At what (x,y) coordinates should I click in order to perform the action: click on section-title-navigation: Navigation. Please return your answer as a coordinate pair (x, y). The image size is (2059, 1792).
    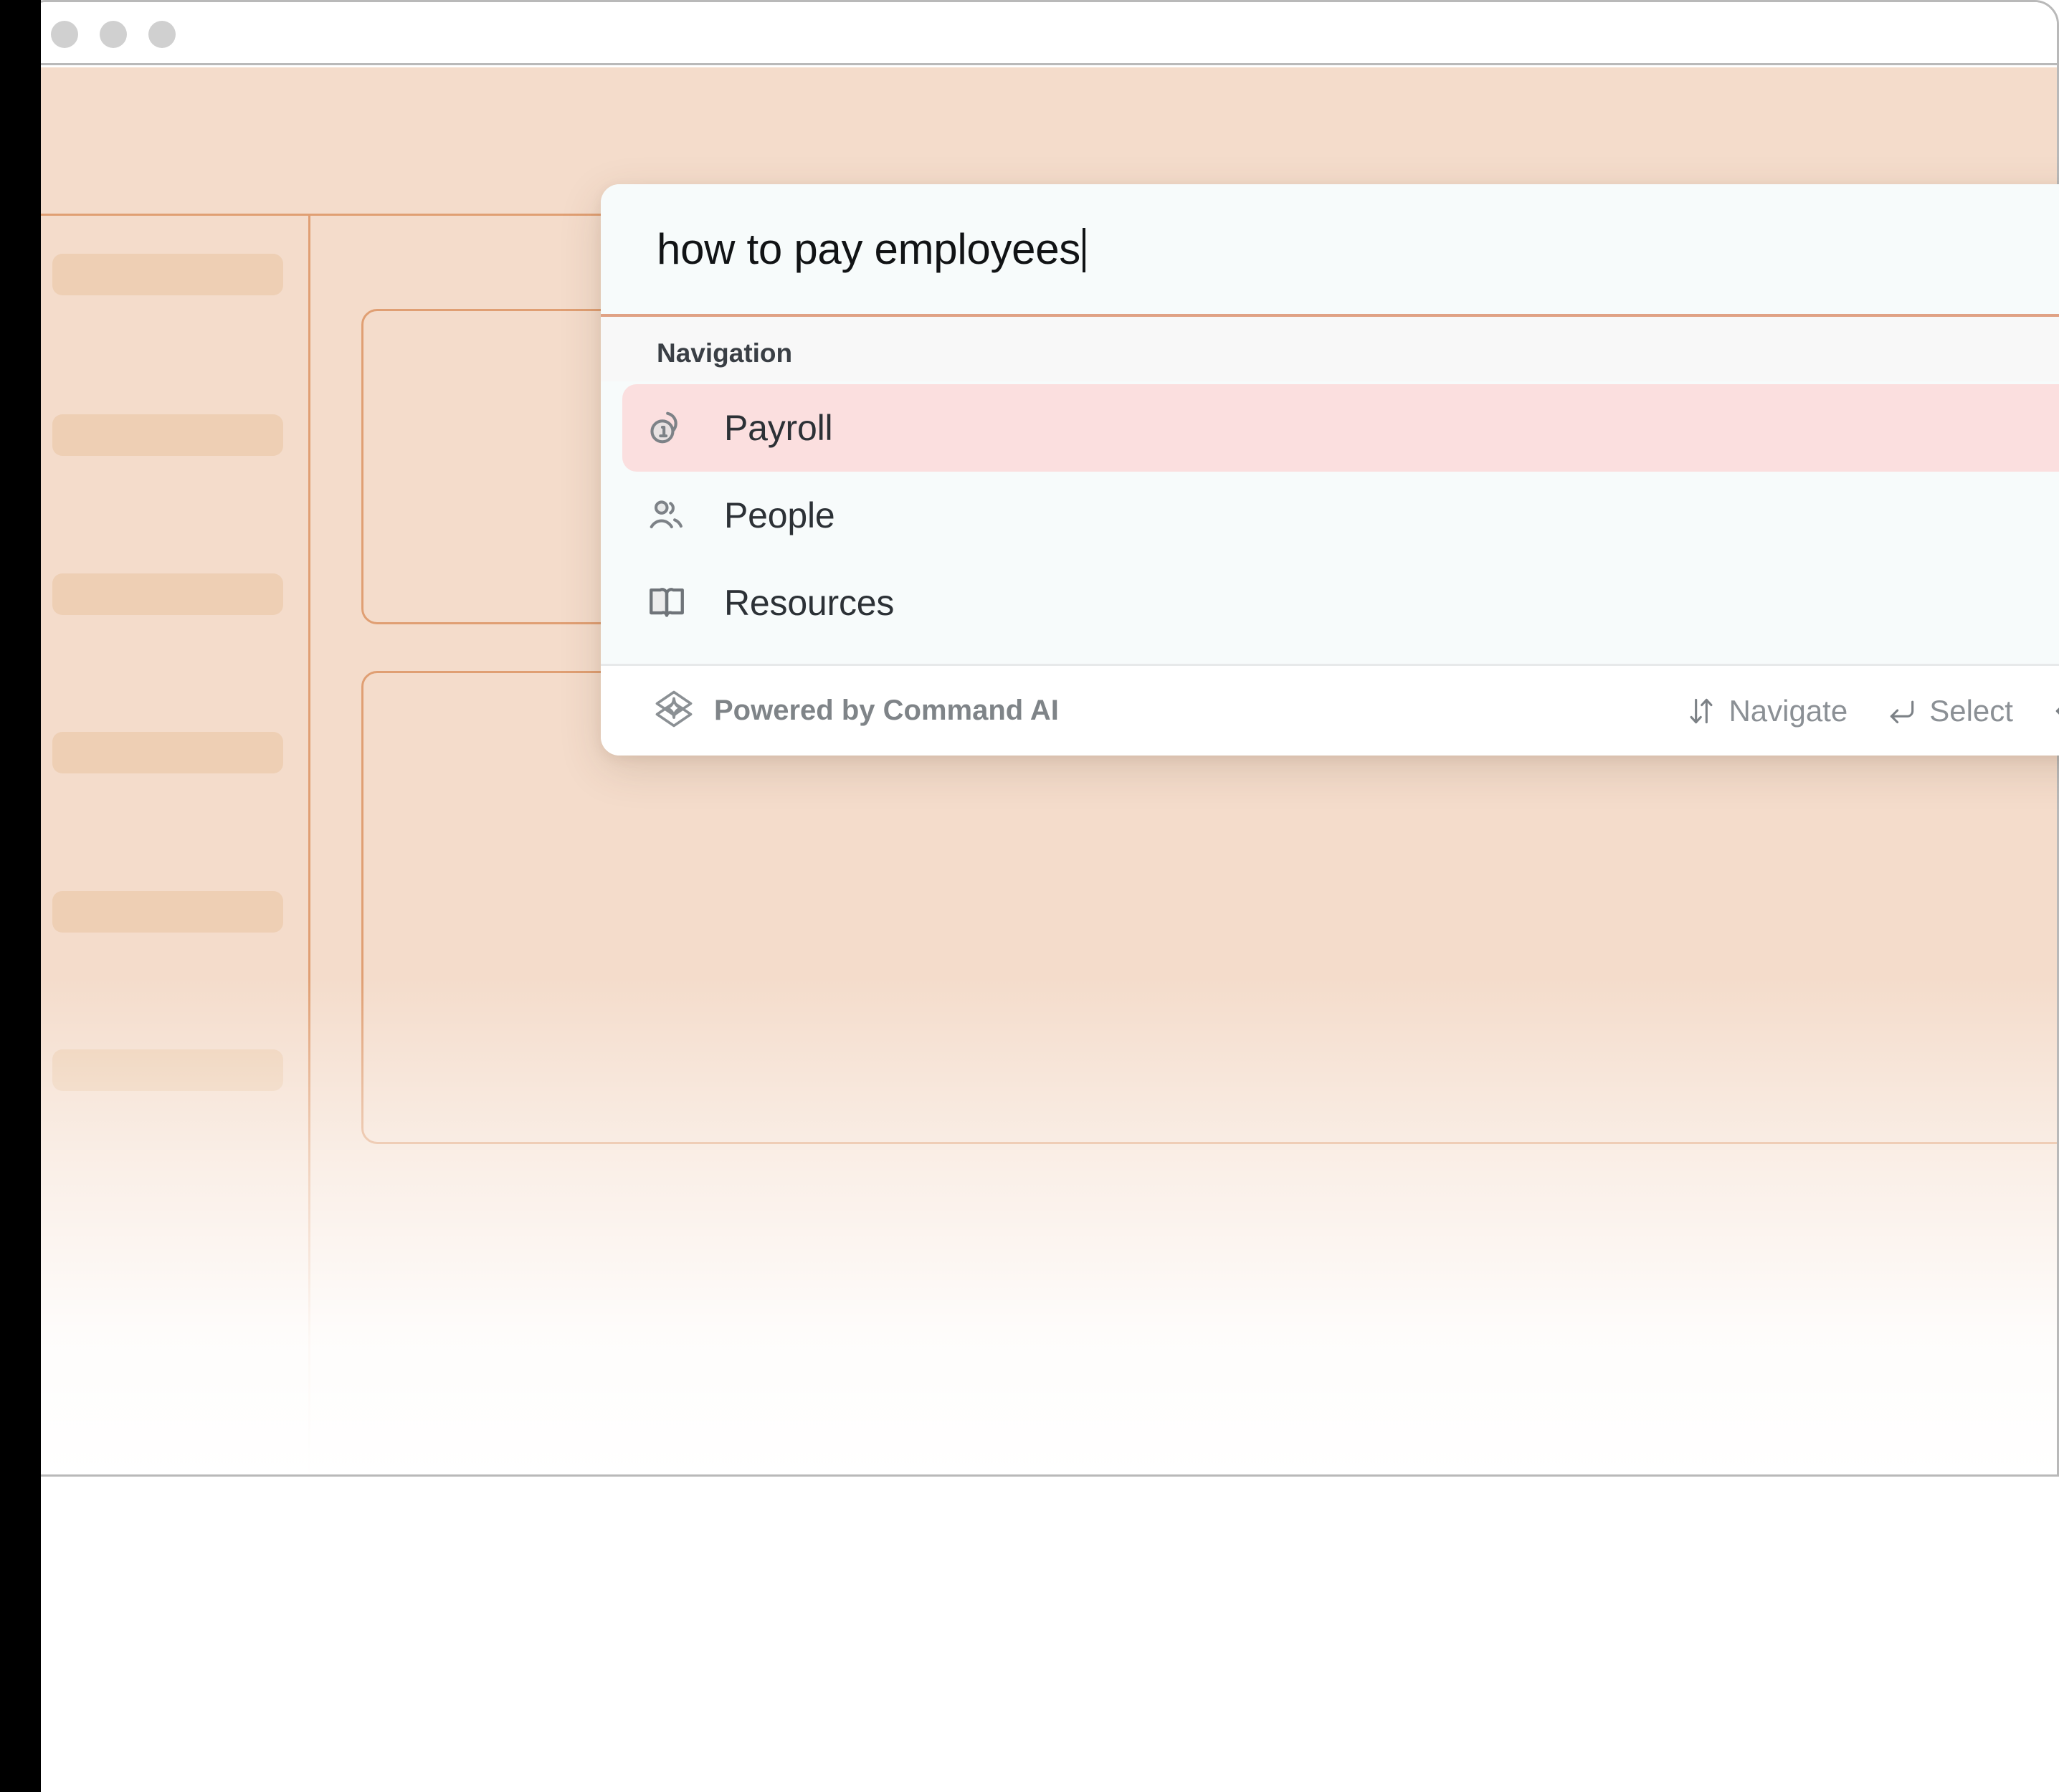
    Looking at the image, I should click on (725, 353).